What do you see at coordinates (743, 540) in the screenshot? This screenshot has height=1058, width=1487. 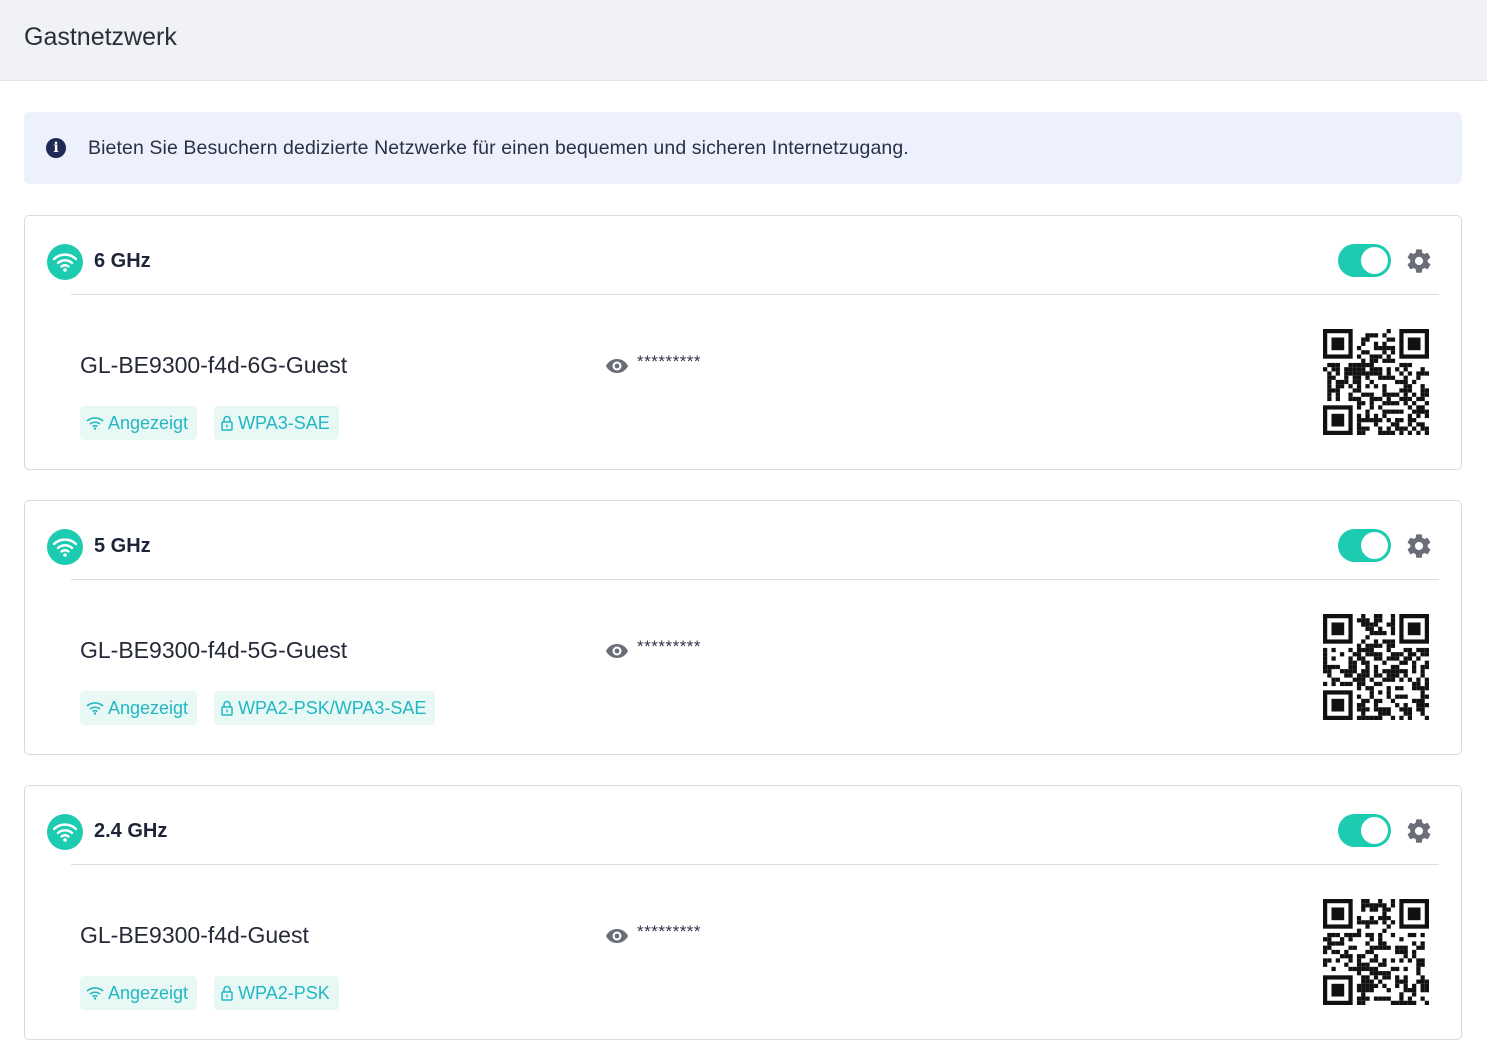 I see `card-header: 5 GHz` at bounding box center [743, 540].